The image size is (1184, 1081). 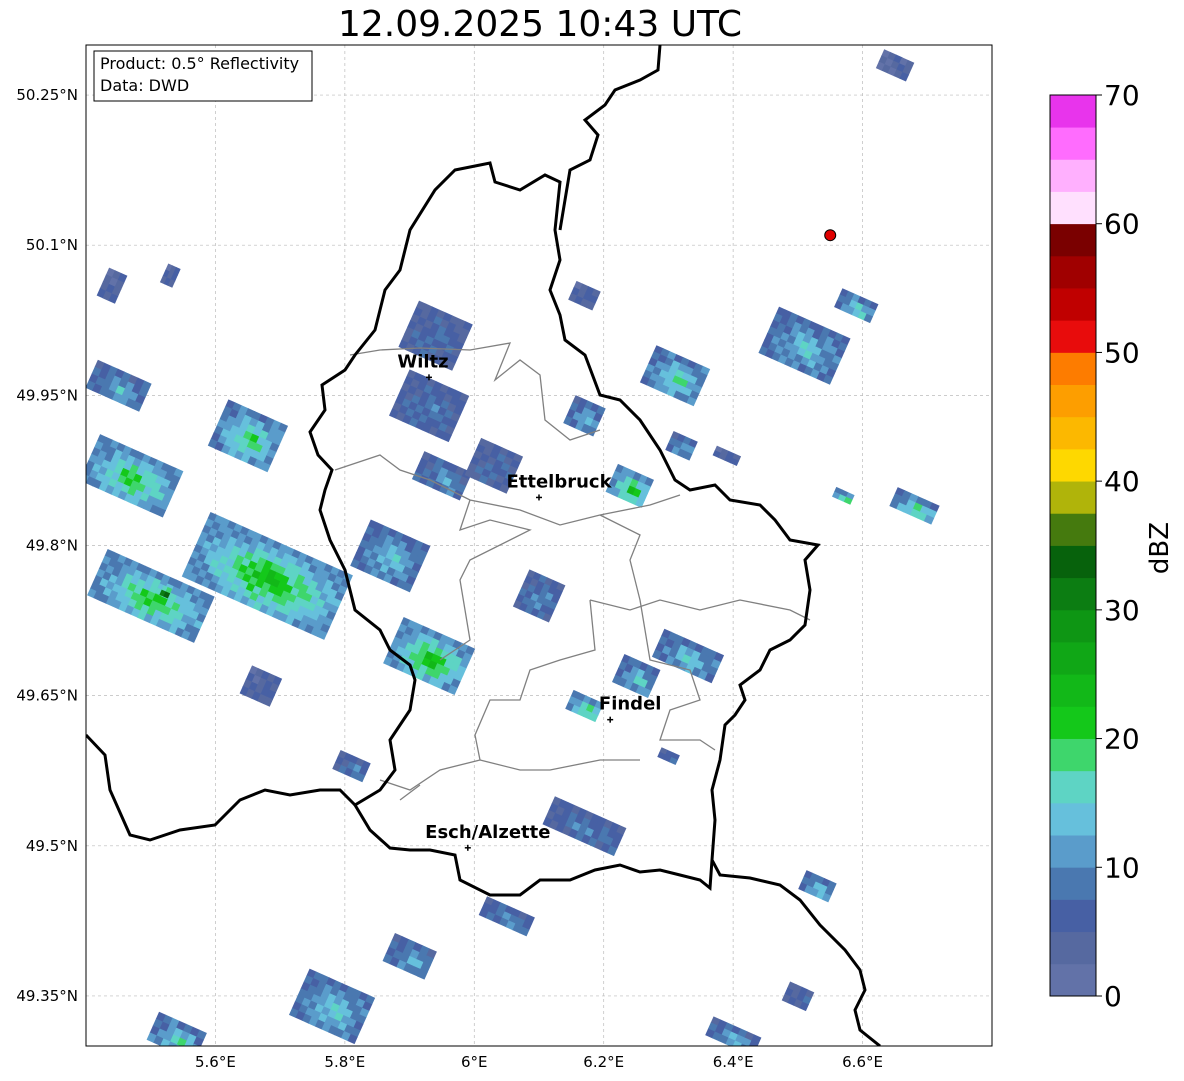 What do you see at coordinates (487, 832) in the screenshot?
I see `city-label: Esch/Alzette` at bounding box center [487, 832].